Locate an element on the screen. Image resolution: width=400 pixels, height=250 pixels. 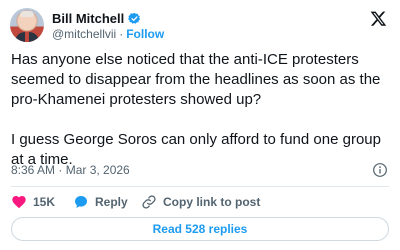
like-button: 15K is located at coordinates (42, 202).